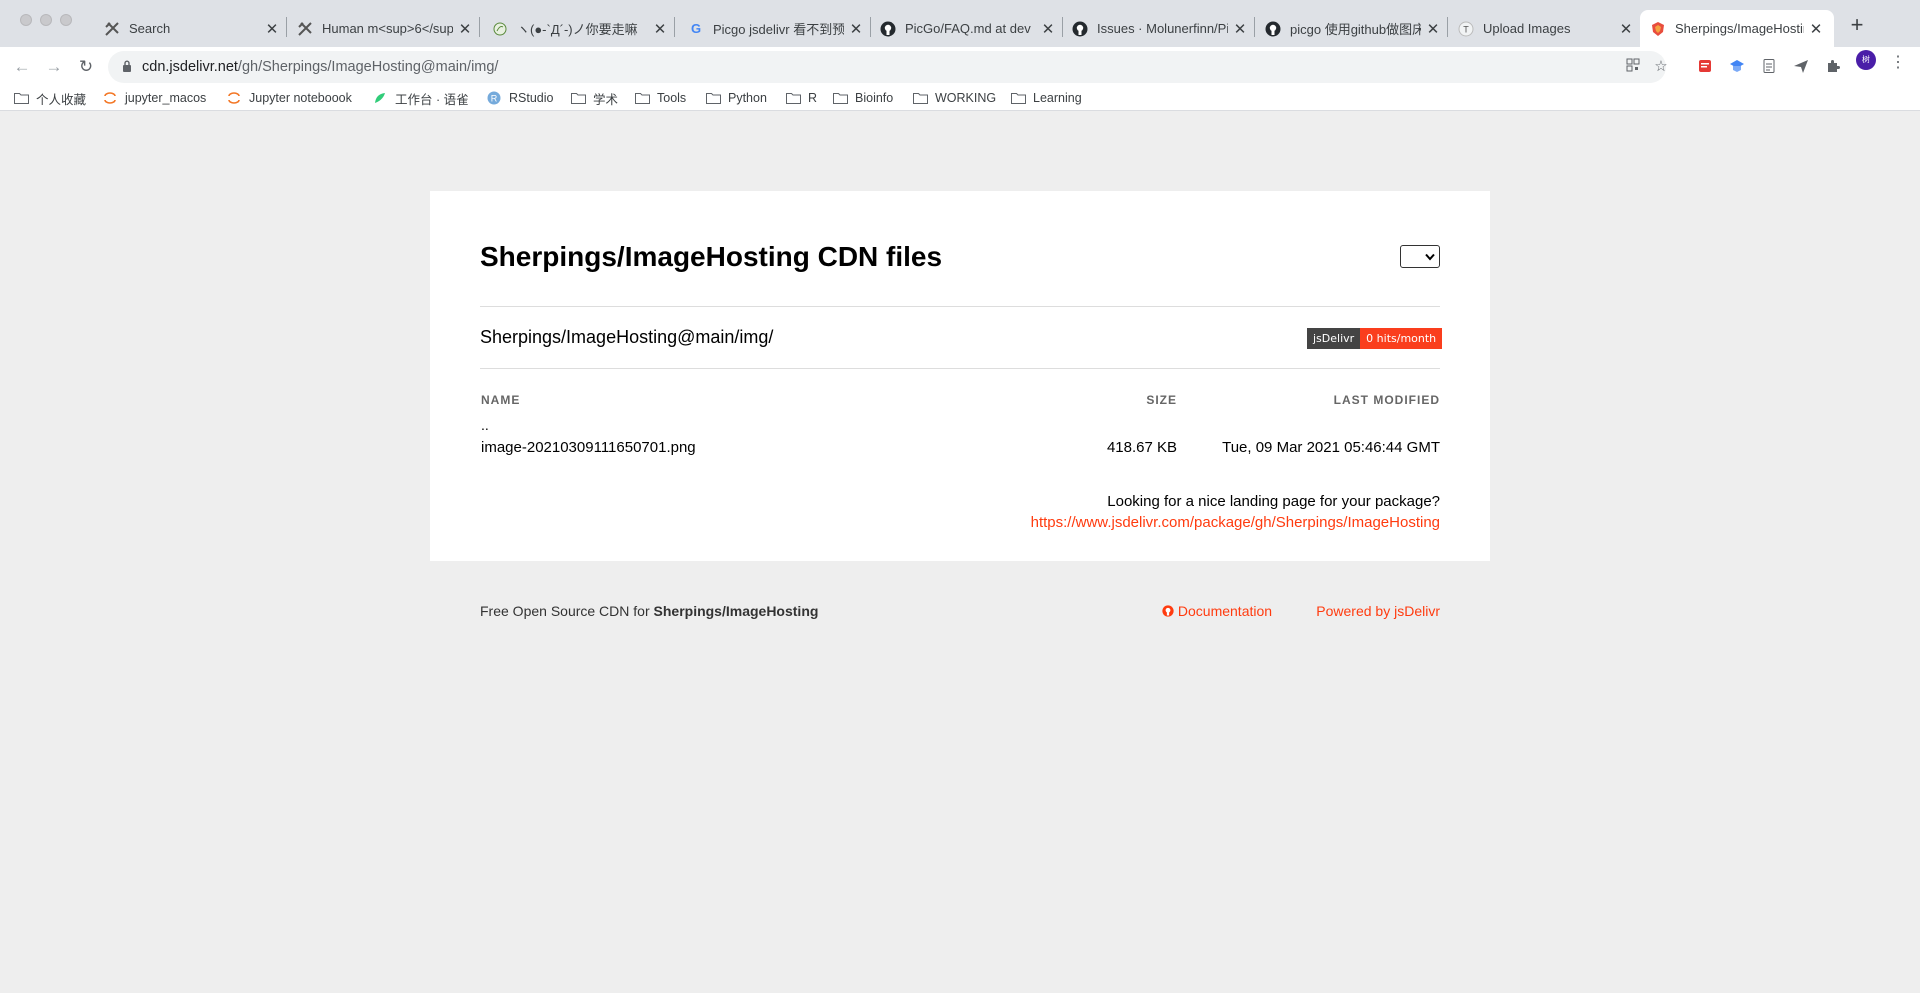  Describe the element at coordinates (26, 20) in the screenshot. I see `close-window-button` at that location.